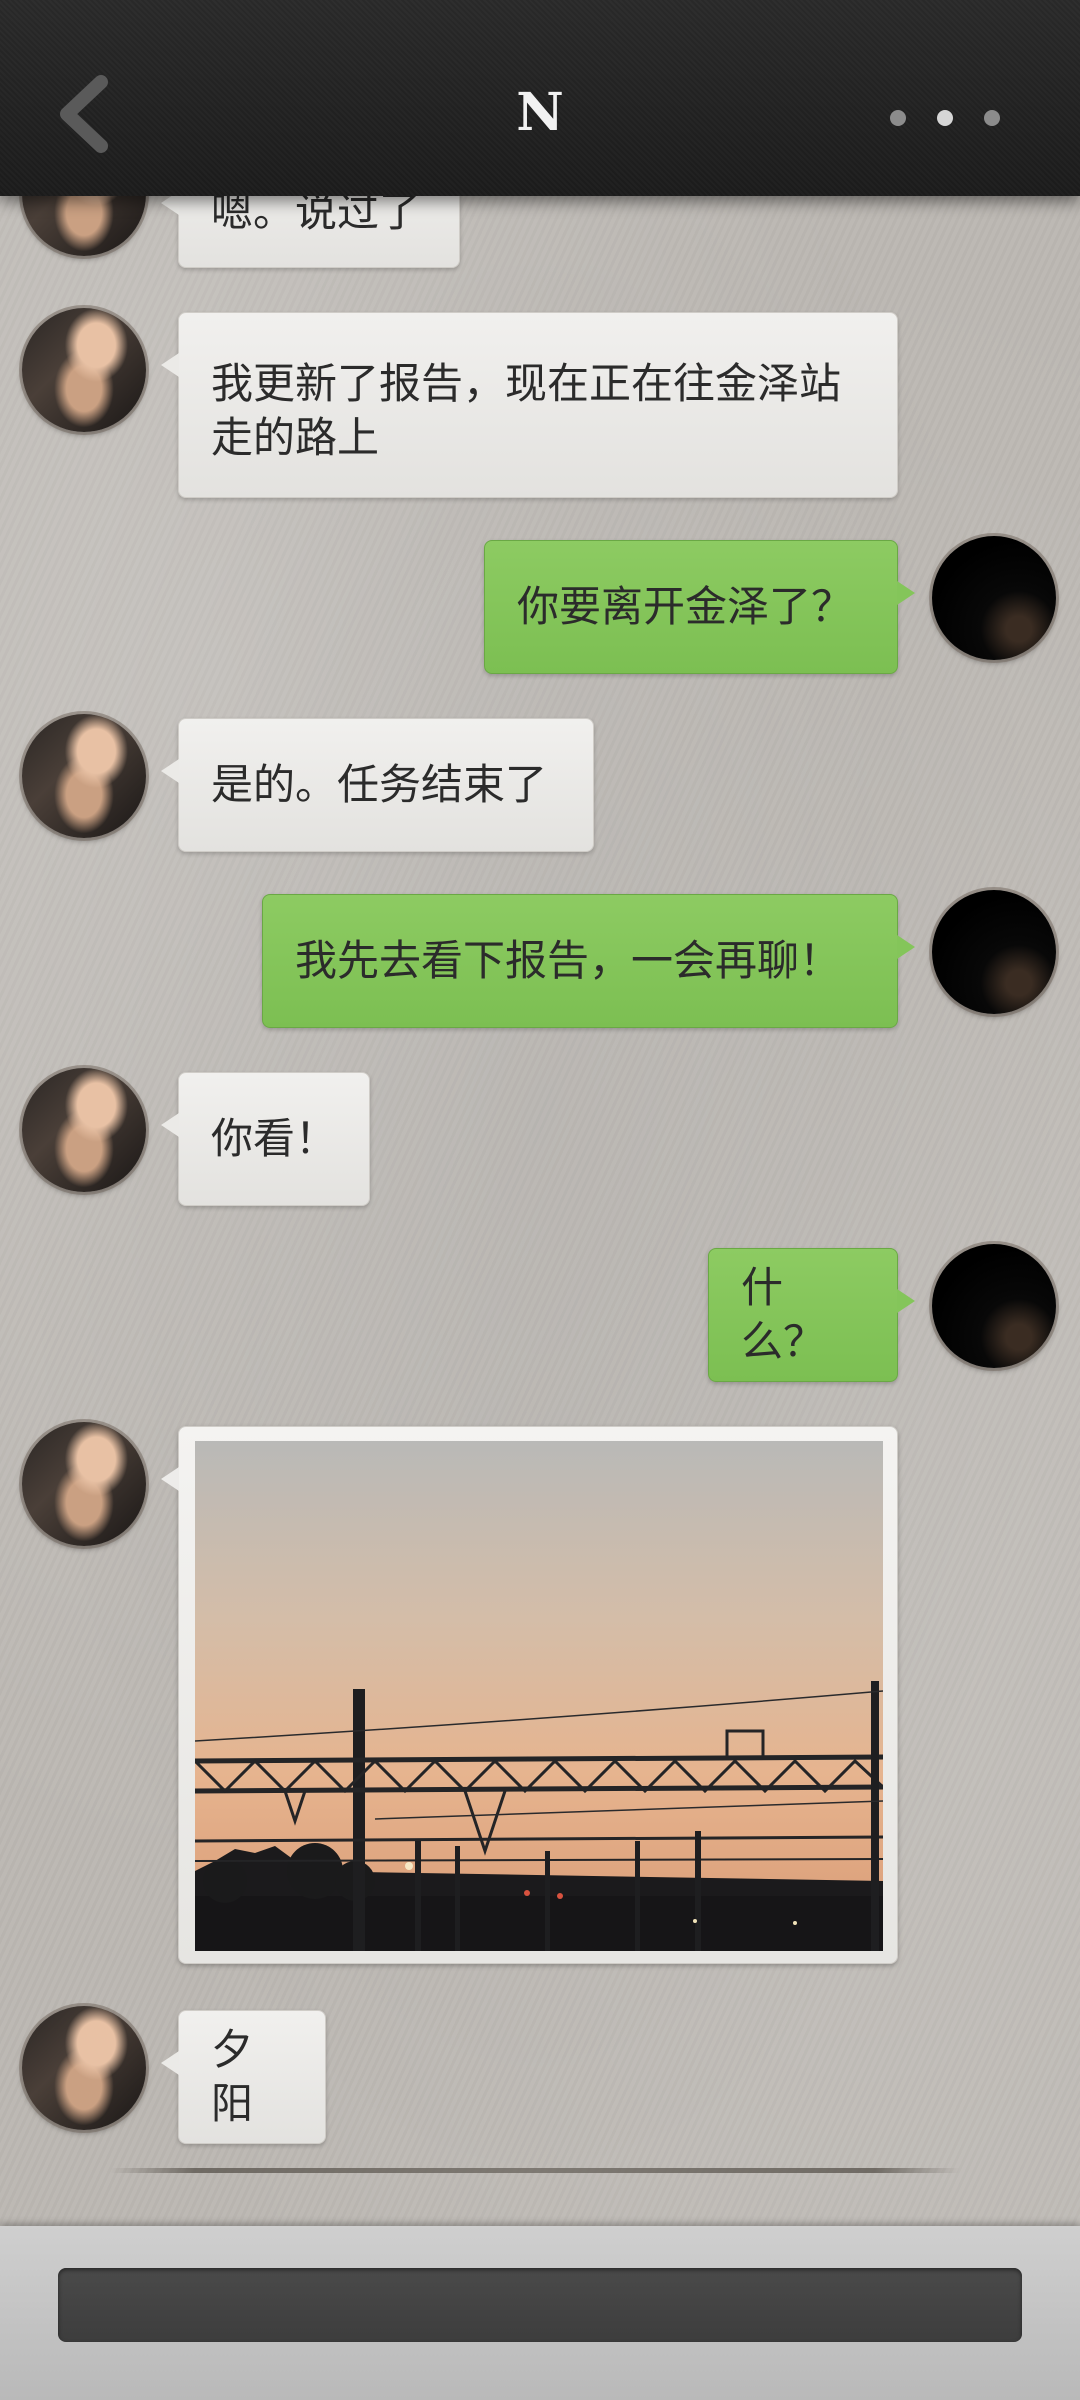 The width and height of the screenshot is (1080, 2400). I want to click on message-text: 夕阳, so click(232, 2076).